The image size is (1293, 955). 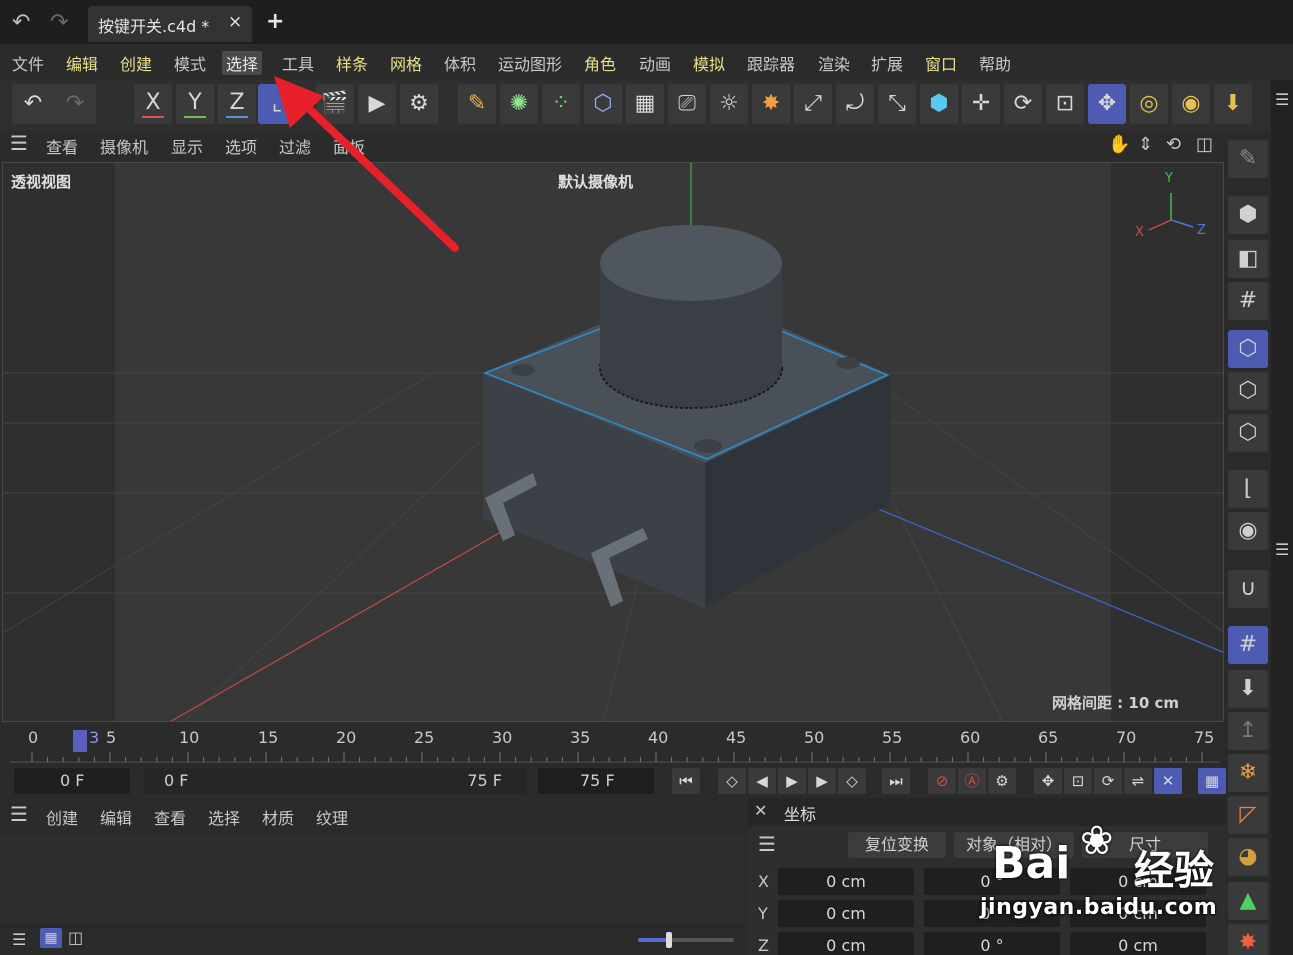 I want to click on prev-frame-icon: ◀, so click(x=762, y=781).